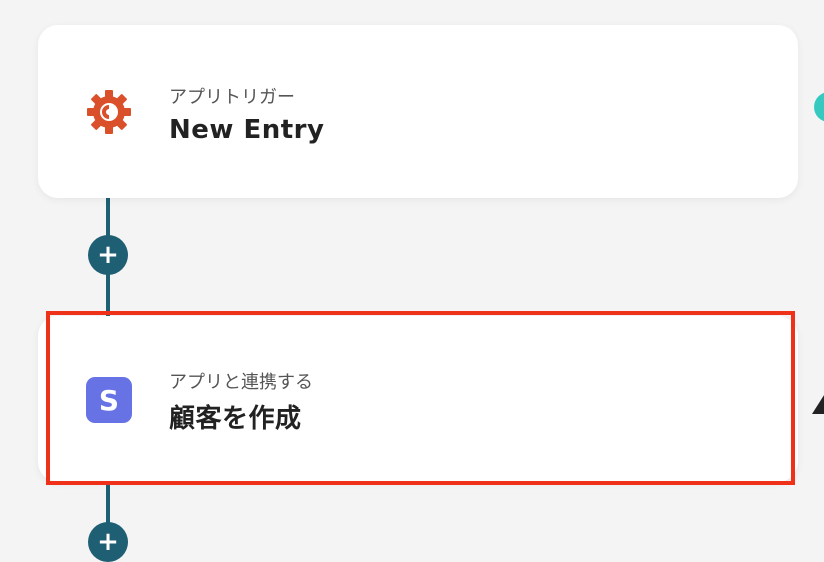 The width and height of the screenshot is (824, 562). Describe the element at coordinates (818, 403) in the screenshot. I see `side-arrow-icon` at that location.